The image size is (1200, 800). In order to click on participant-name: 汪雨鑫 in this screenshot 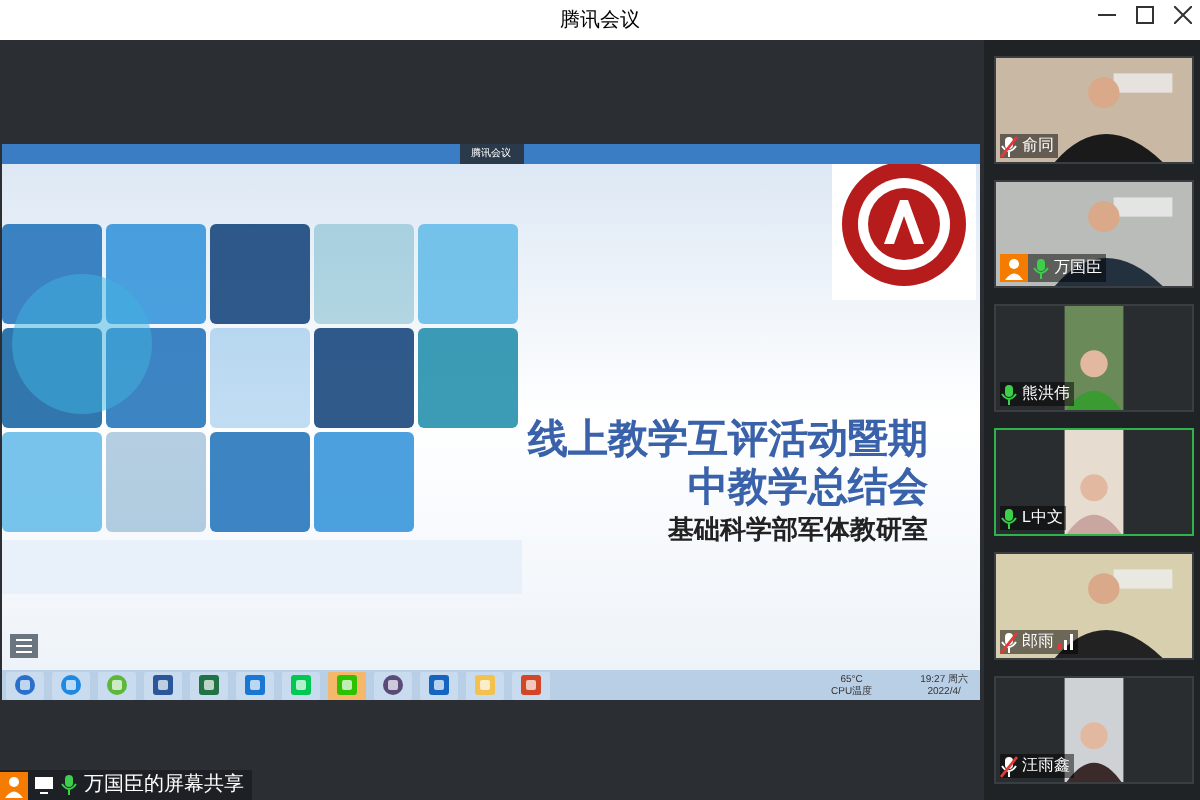, I will do `click(1046, 766)`.